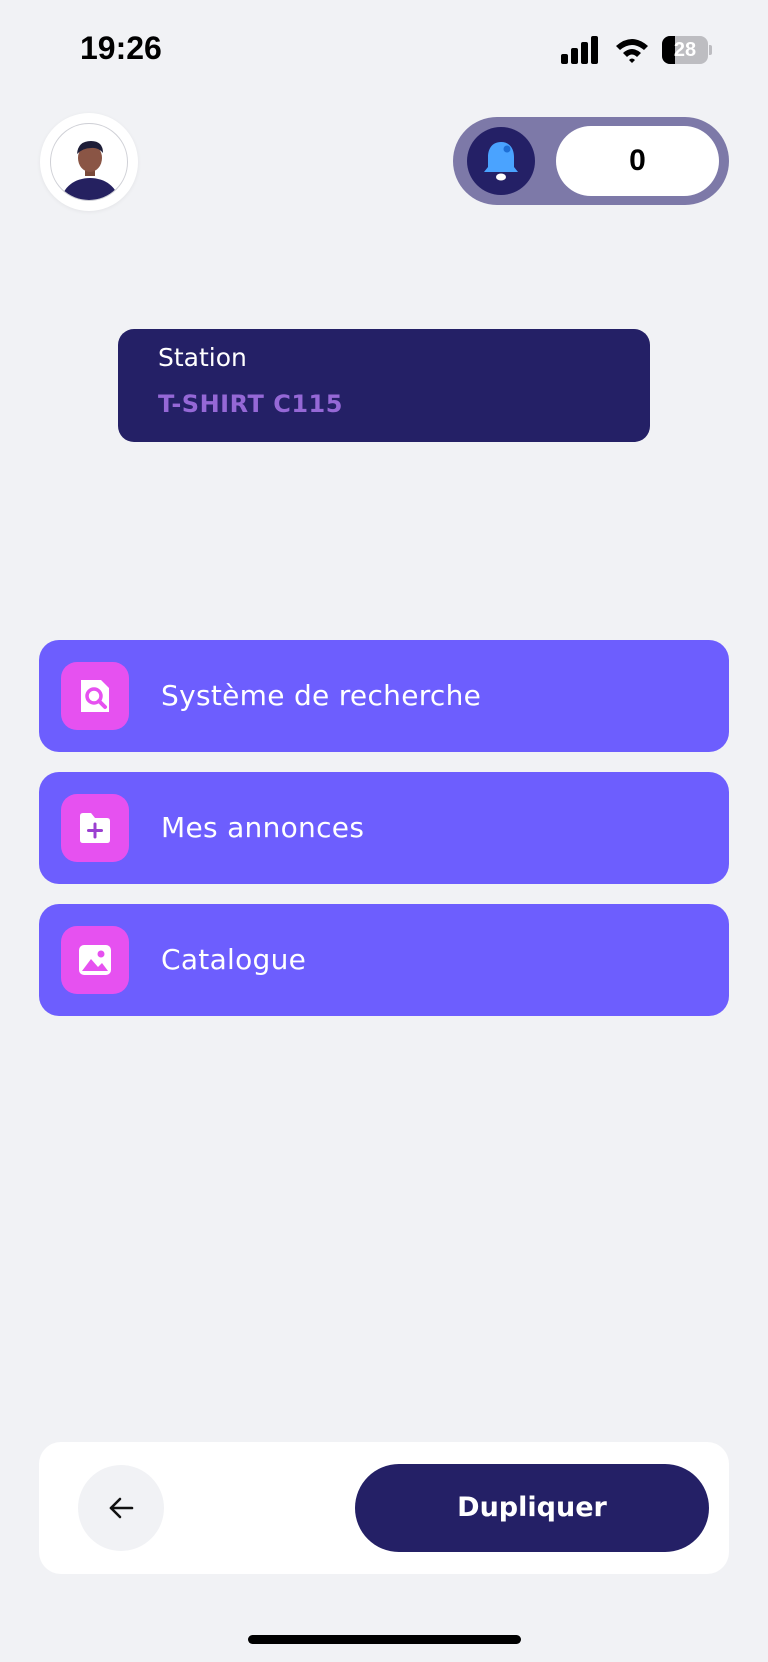  What do you see at coordinates (384, 828) in the screenshot?
I see `menu-item-my-listings: Mes annonces` at bounding box center [384, 828].